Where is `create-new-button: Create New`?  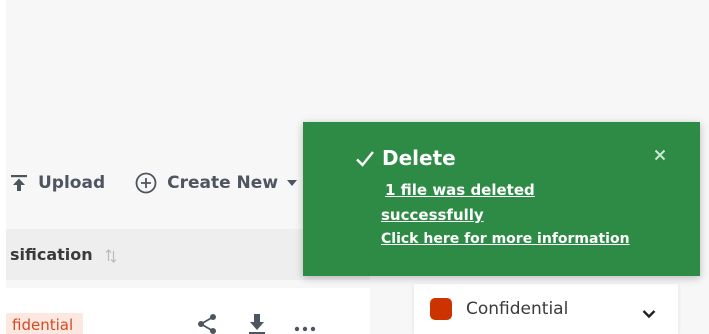 create-new-button: Create New is located at coordinates (216, 183).